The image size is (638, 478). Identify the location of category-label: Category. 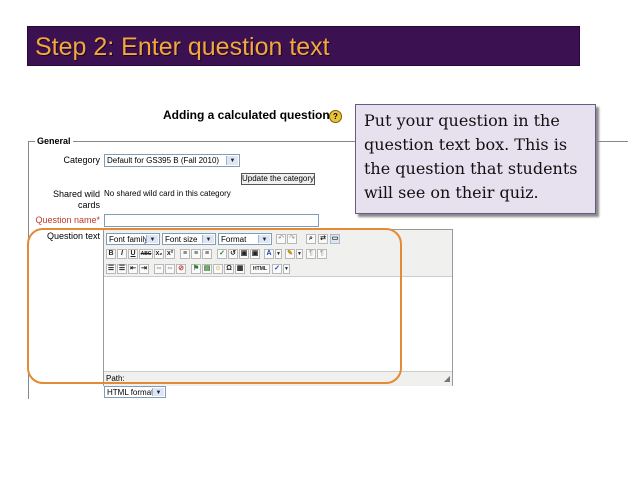
(81, 160).